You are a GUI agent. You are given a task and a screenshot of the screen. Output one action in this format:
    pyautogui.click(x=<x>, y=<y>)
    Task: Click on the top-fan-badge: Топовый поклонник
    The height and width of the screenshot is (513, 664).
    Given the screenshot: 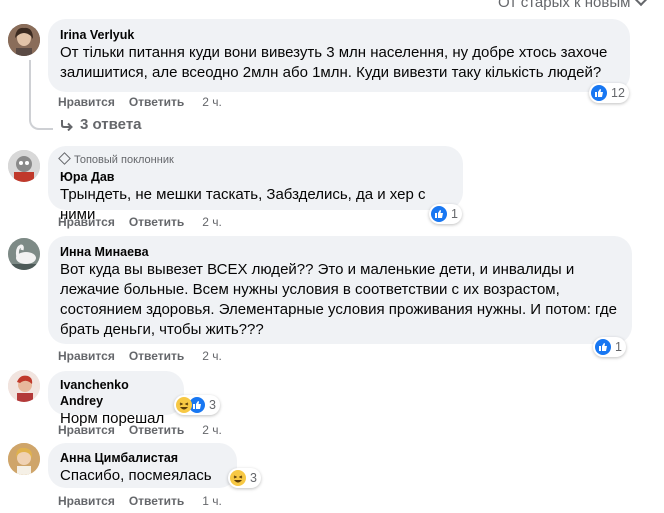 What is the action you would take?
    pyautogui.click(x=254, y=159)
    